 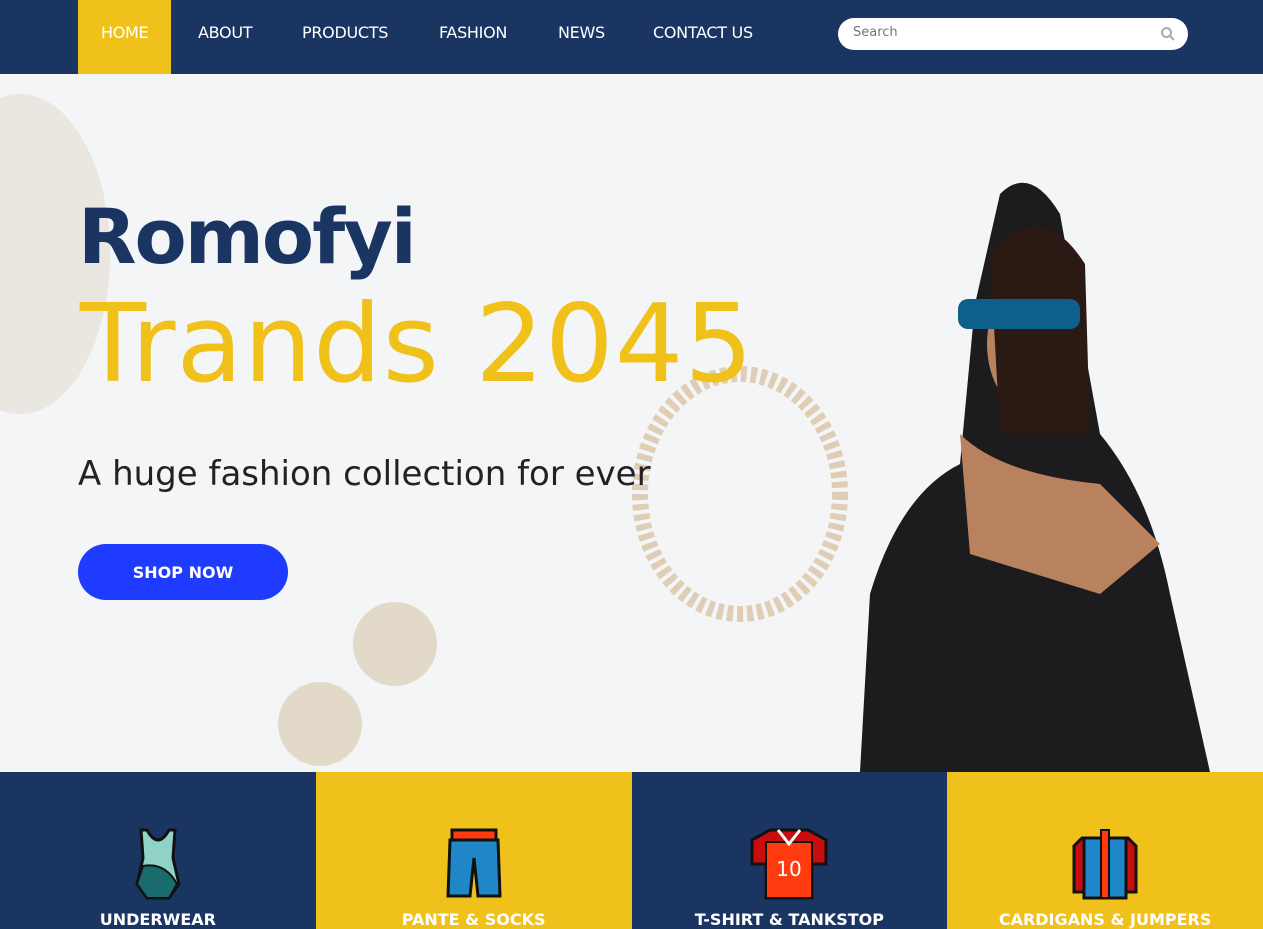 I want to click on search-box, so click(x=1013, y=34).